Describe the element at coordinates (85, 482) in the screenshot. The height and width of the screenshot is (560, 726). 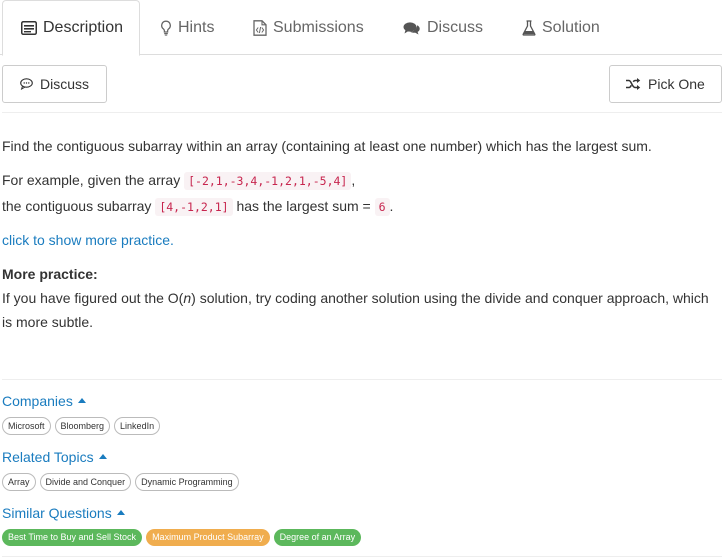
I see `topic-tag: Divide and Conquer` at that location.